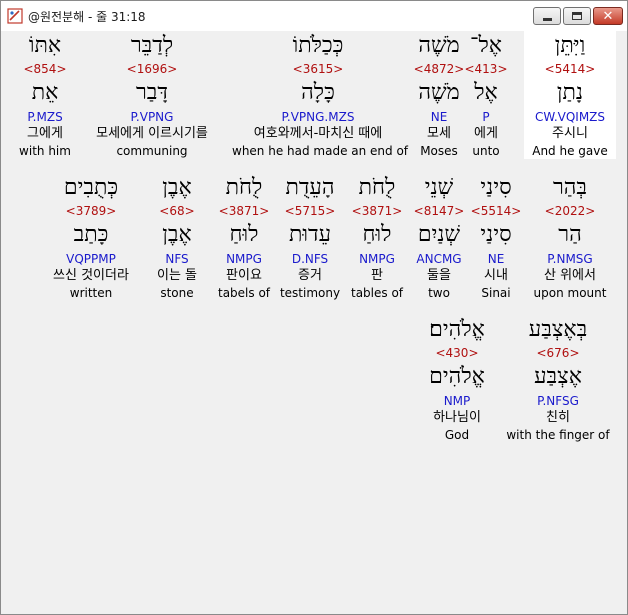 Image resolution: width=628 pixels, height=615 pixels. Describe the element at coordinates (45, 133) in the screenshot. I see `korean-gloss: 그에게` at that location.